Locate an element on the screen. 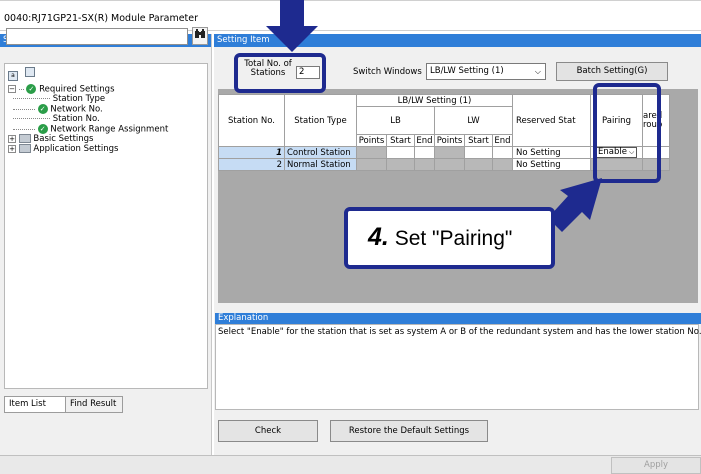  arrow-down-icon is located at coordinates (292, 26).